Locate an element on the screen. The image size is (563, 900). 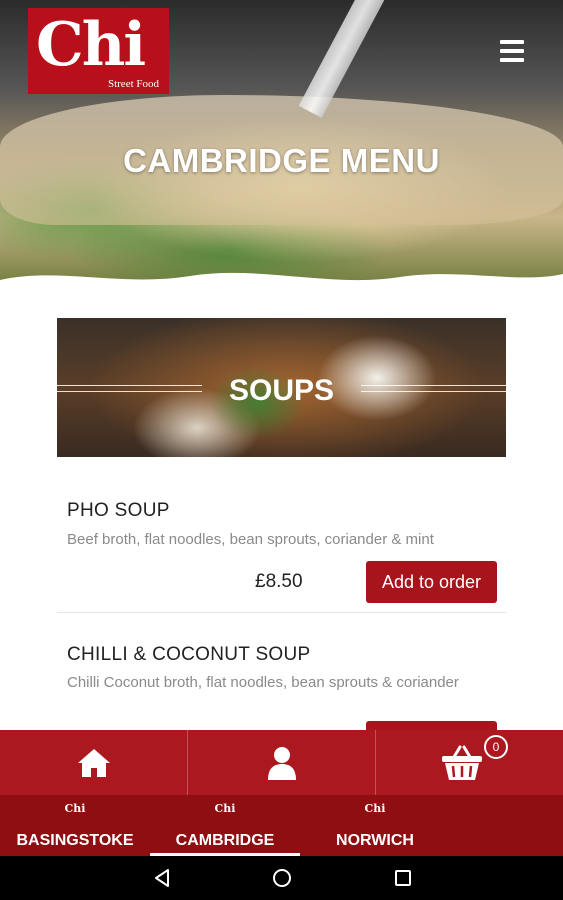
home-button is located at coordinates (94, 762).